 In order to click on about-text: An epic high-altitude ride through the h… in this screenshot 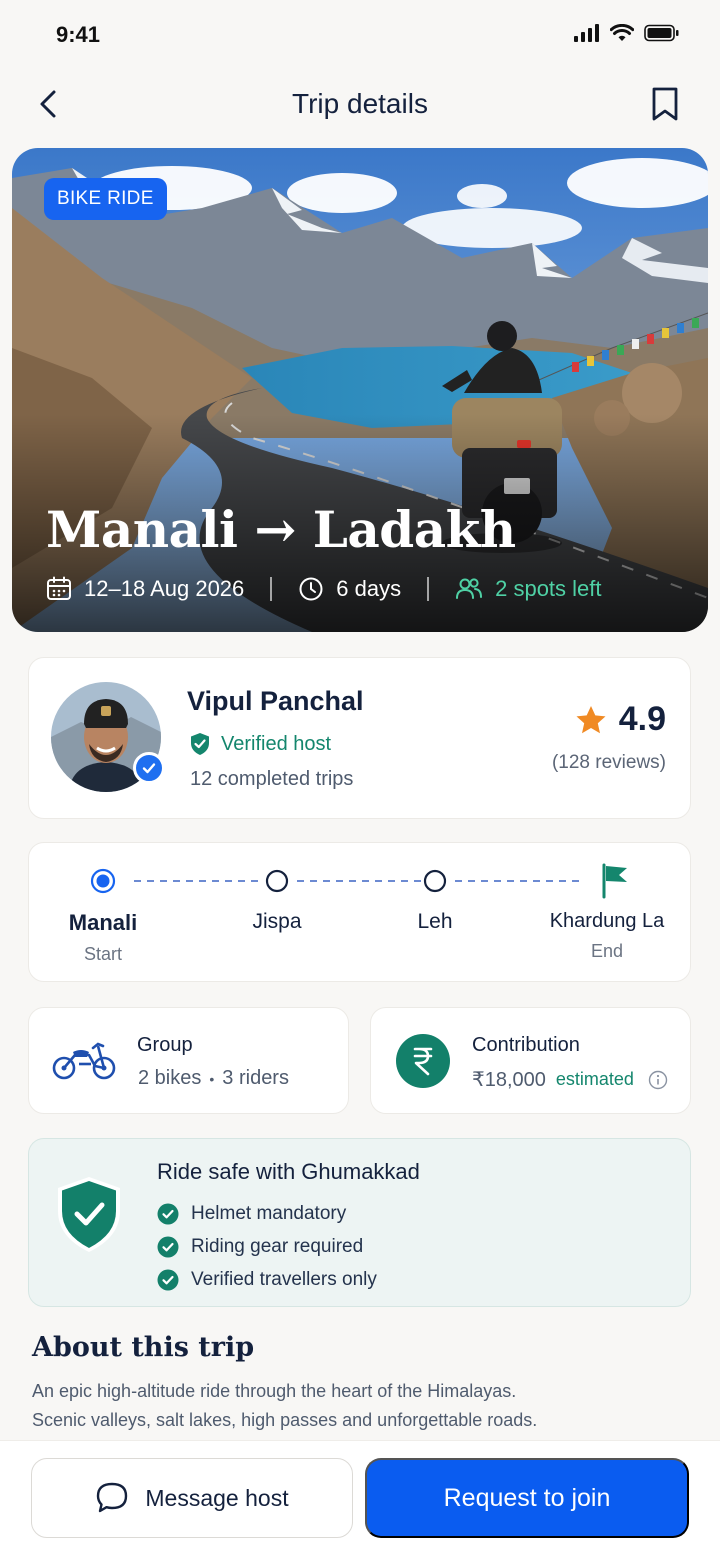, I will do `click(362, 1406)`.